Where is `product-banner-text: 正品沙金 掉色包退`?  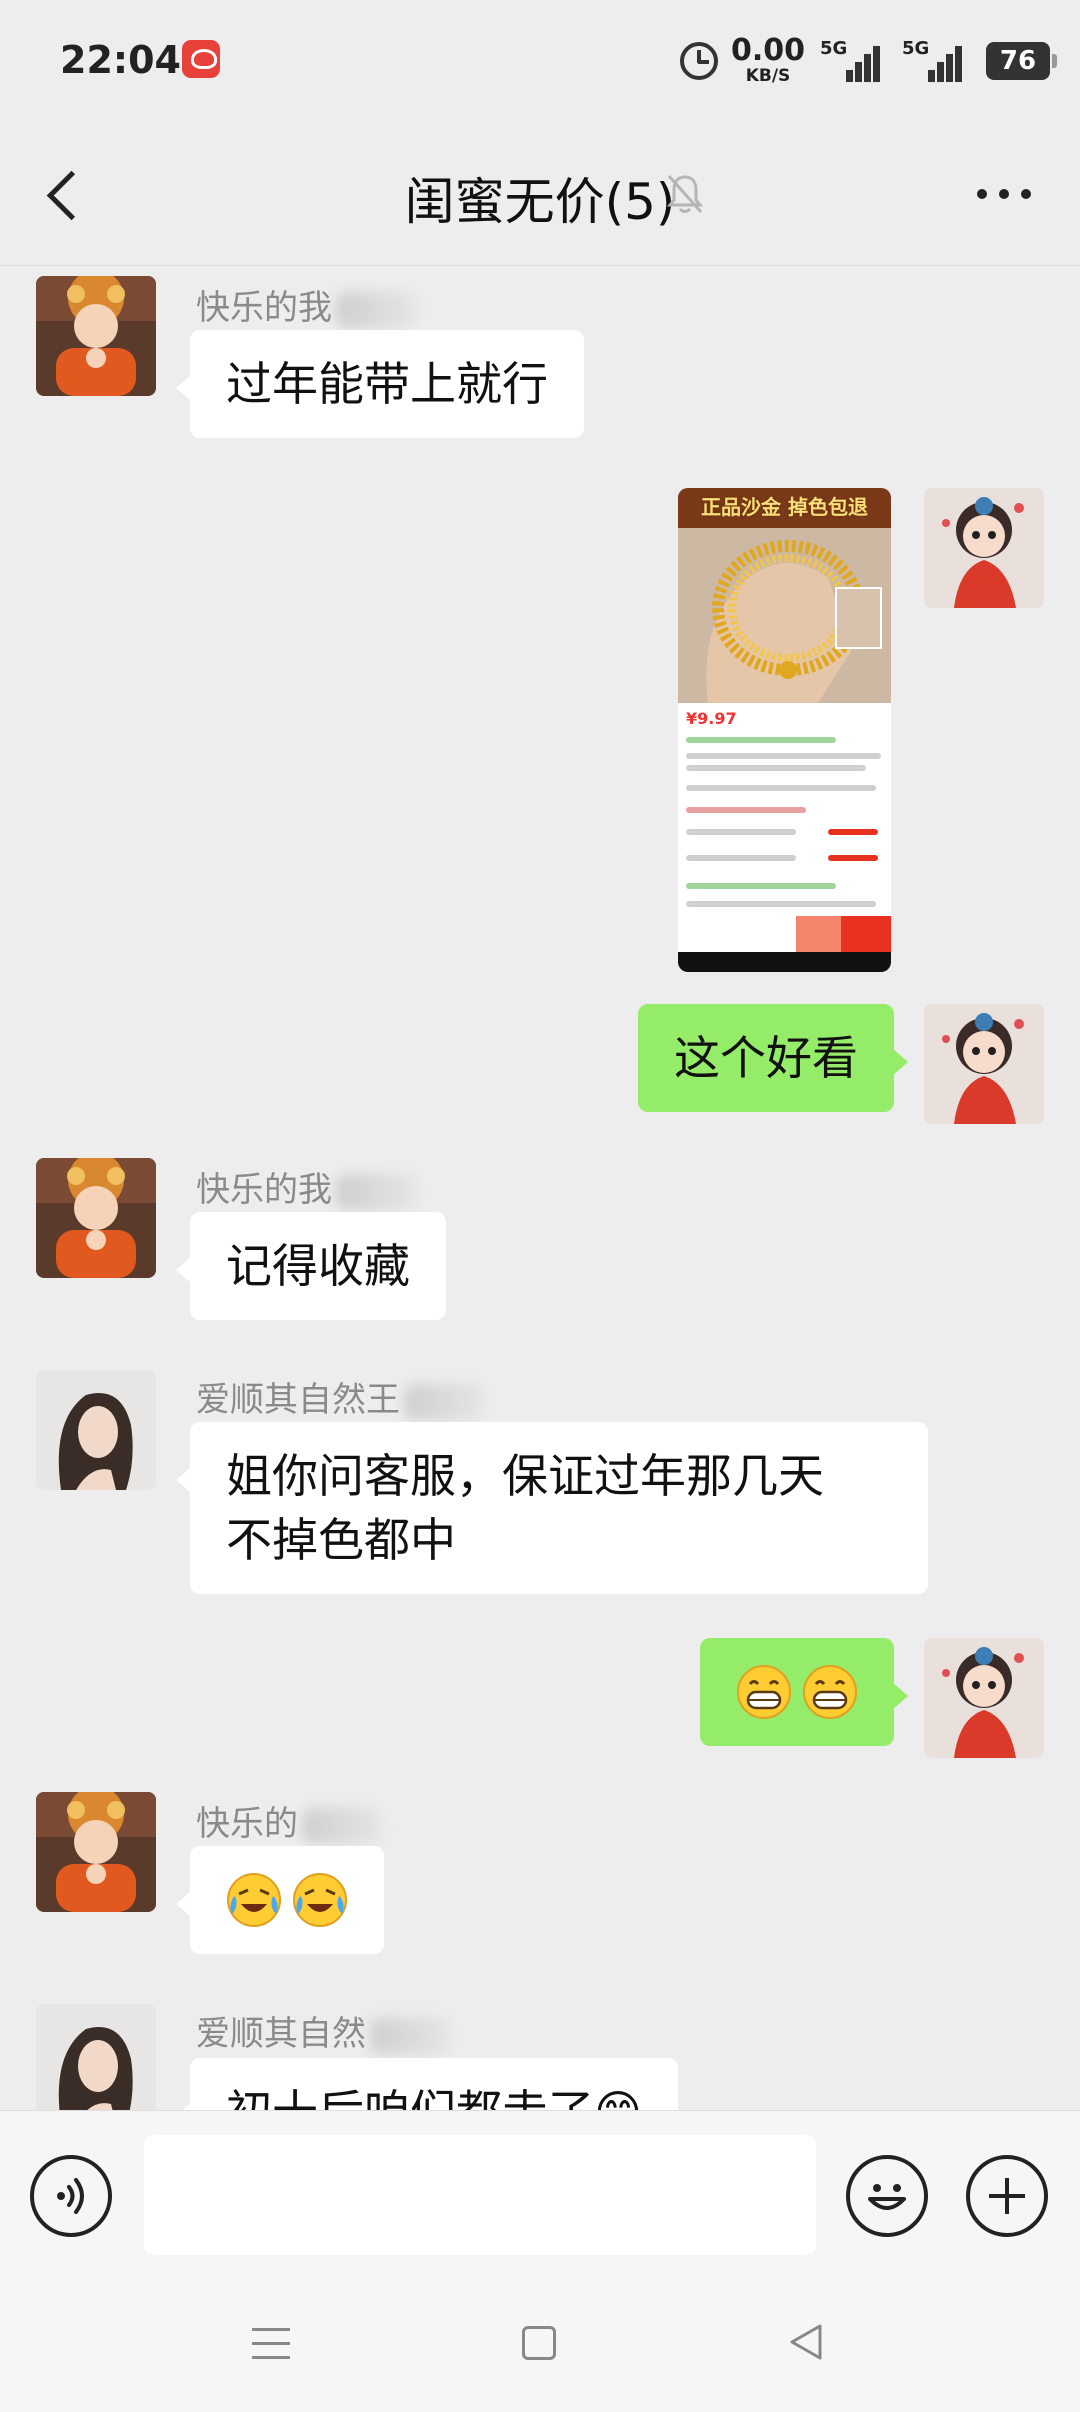
product-banner-text: 正品沙金 掉色包退 is located at coordinates (784, 507).